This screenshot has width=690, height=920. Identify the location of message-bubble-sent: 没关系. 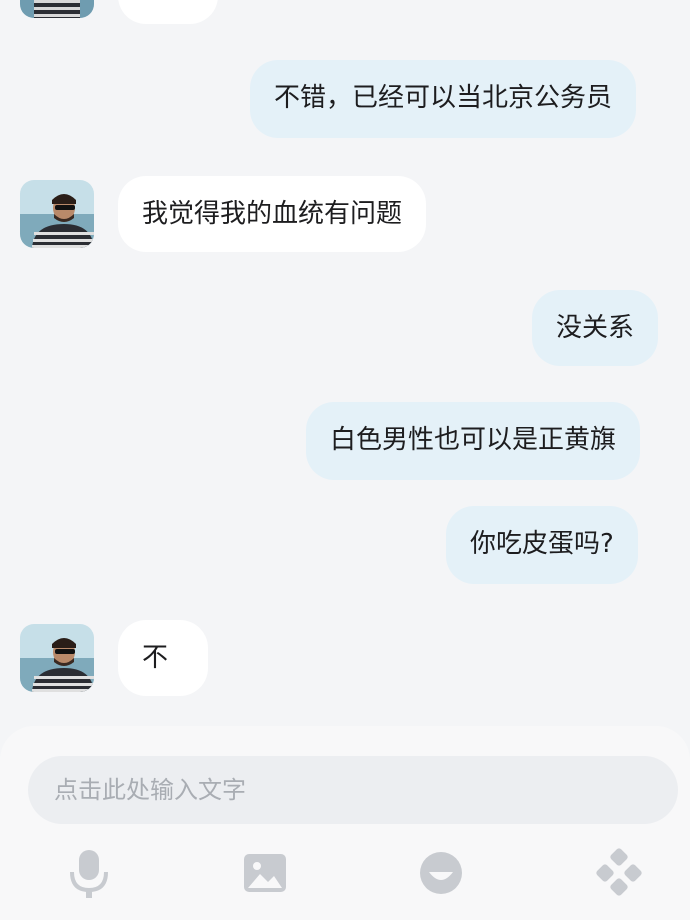
(595, 328).